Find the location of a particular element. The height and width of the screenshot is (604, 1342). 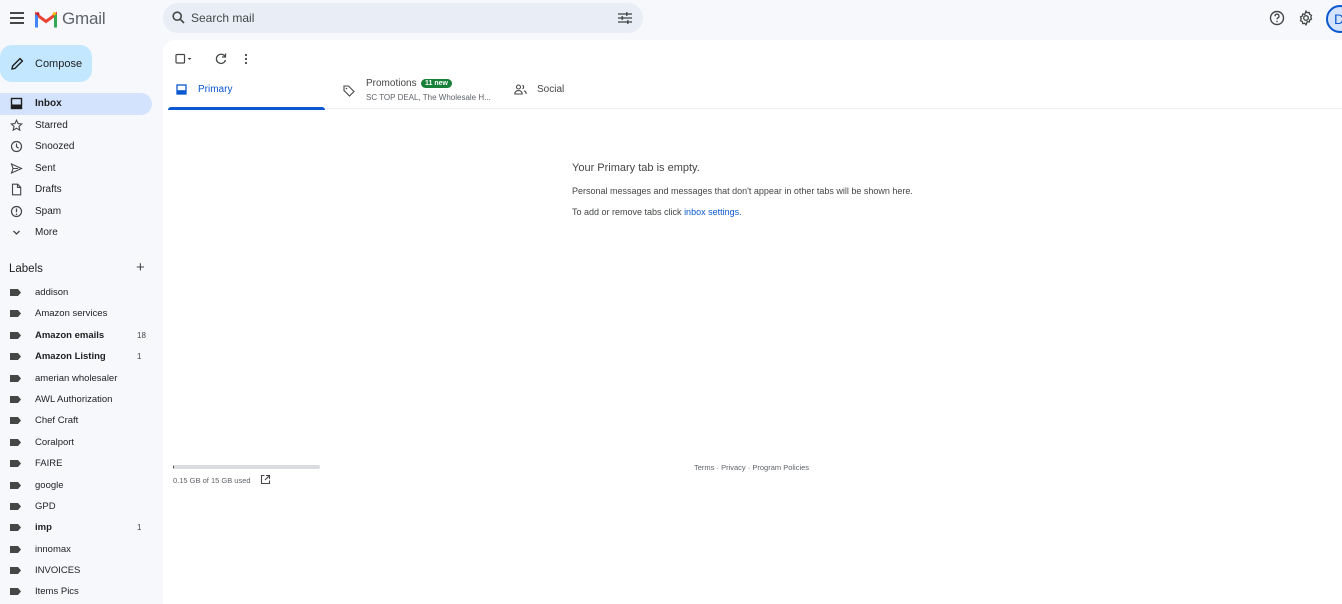

compose-button: Compose is located at coordinates (46, 63).